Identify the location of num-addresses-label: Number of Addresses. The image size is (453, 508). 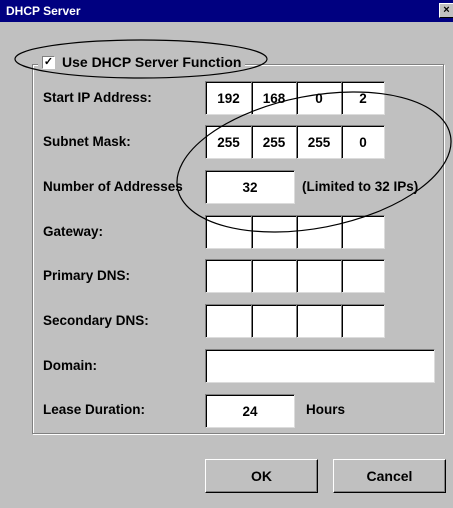
(113, 186).